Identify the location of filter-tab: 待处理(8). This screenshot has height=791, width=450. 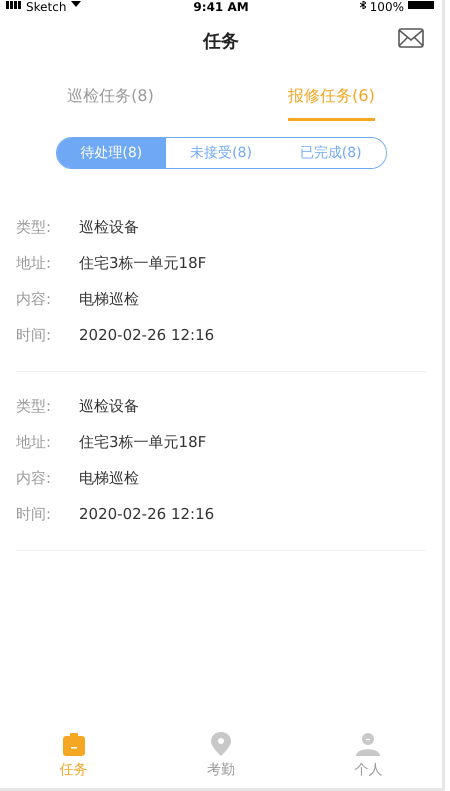
(111, 153).